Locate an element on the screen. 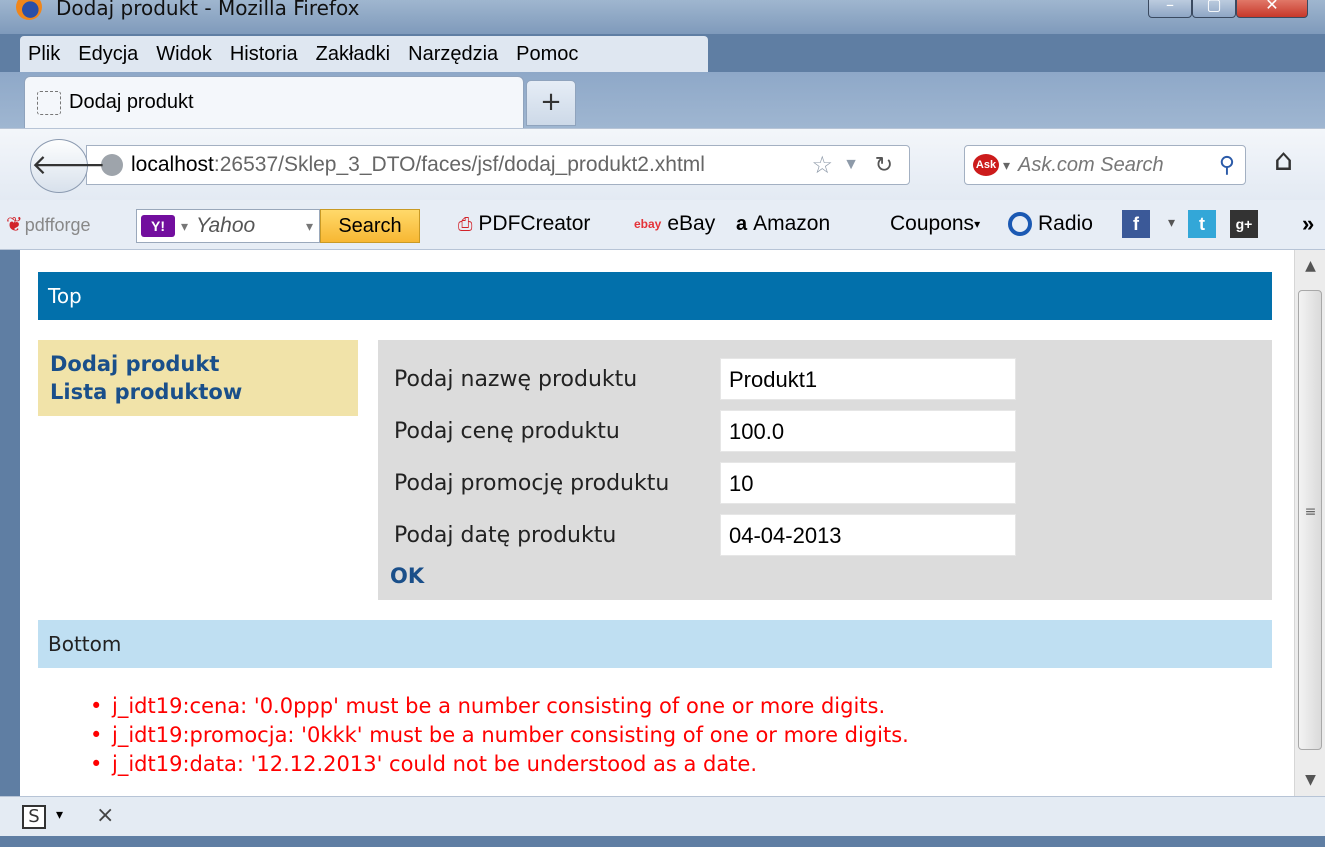  search-placeholder: Ask.com Search is located at coordinates (1091, 164).